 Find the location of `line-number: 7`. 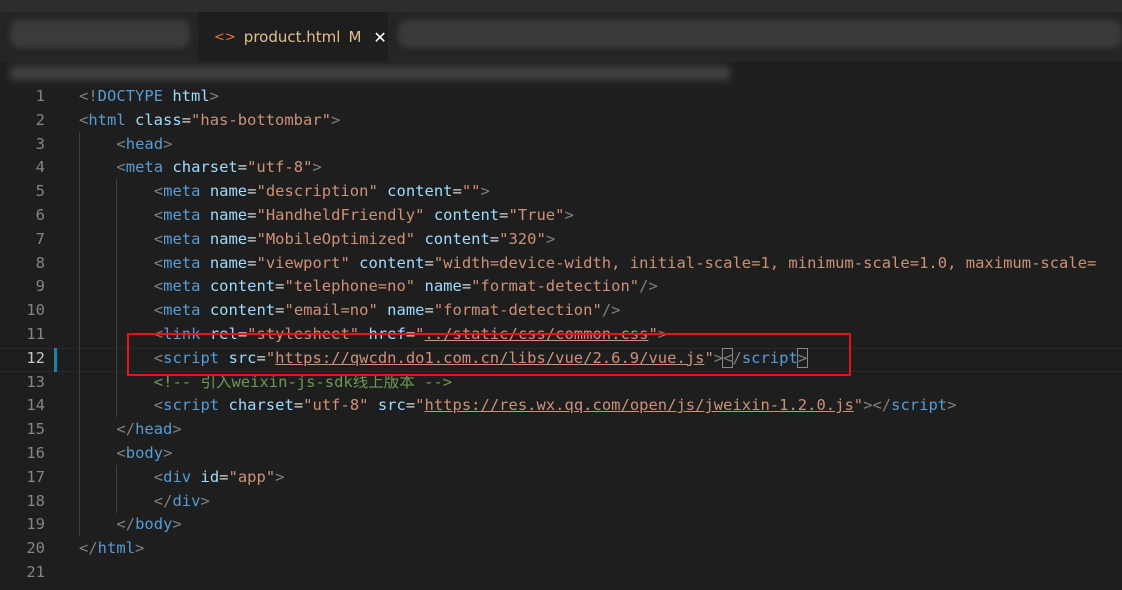

line-number: 7 is located at coordinates (22, 239).